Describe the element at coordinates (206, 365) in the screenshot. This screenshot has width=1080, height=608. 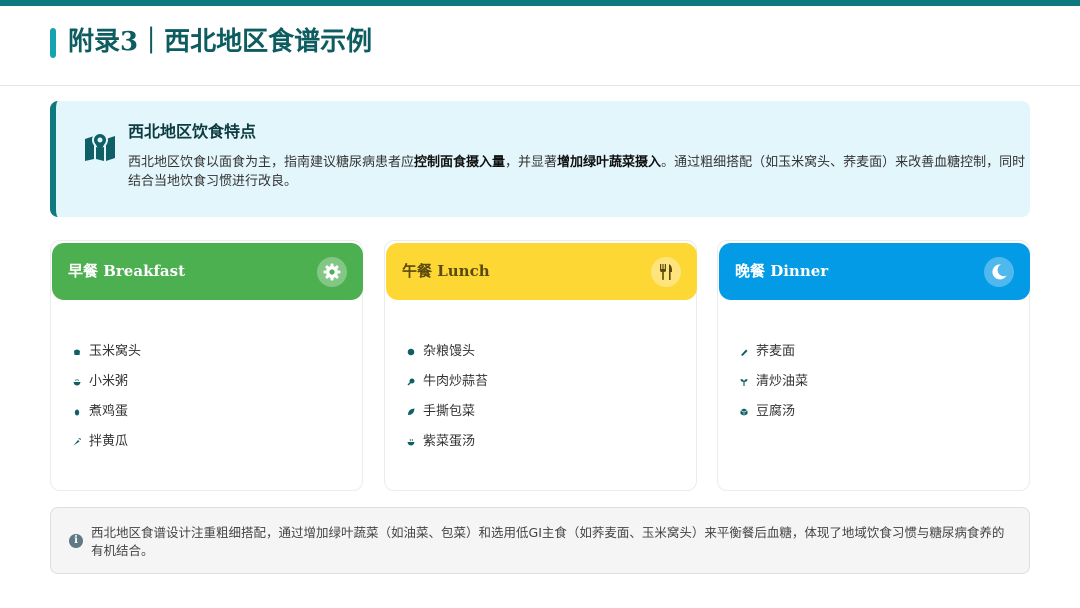
I see `breakfast-card: 早餐 Breakfast 玉米窝头 小米粥 煮鸡蛋 拌黄瓜` at that location.